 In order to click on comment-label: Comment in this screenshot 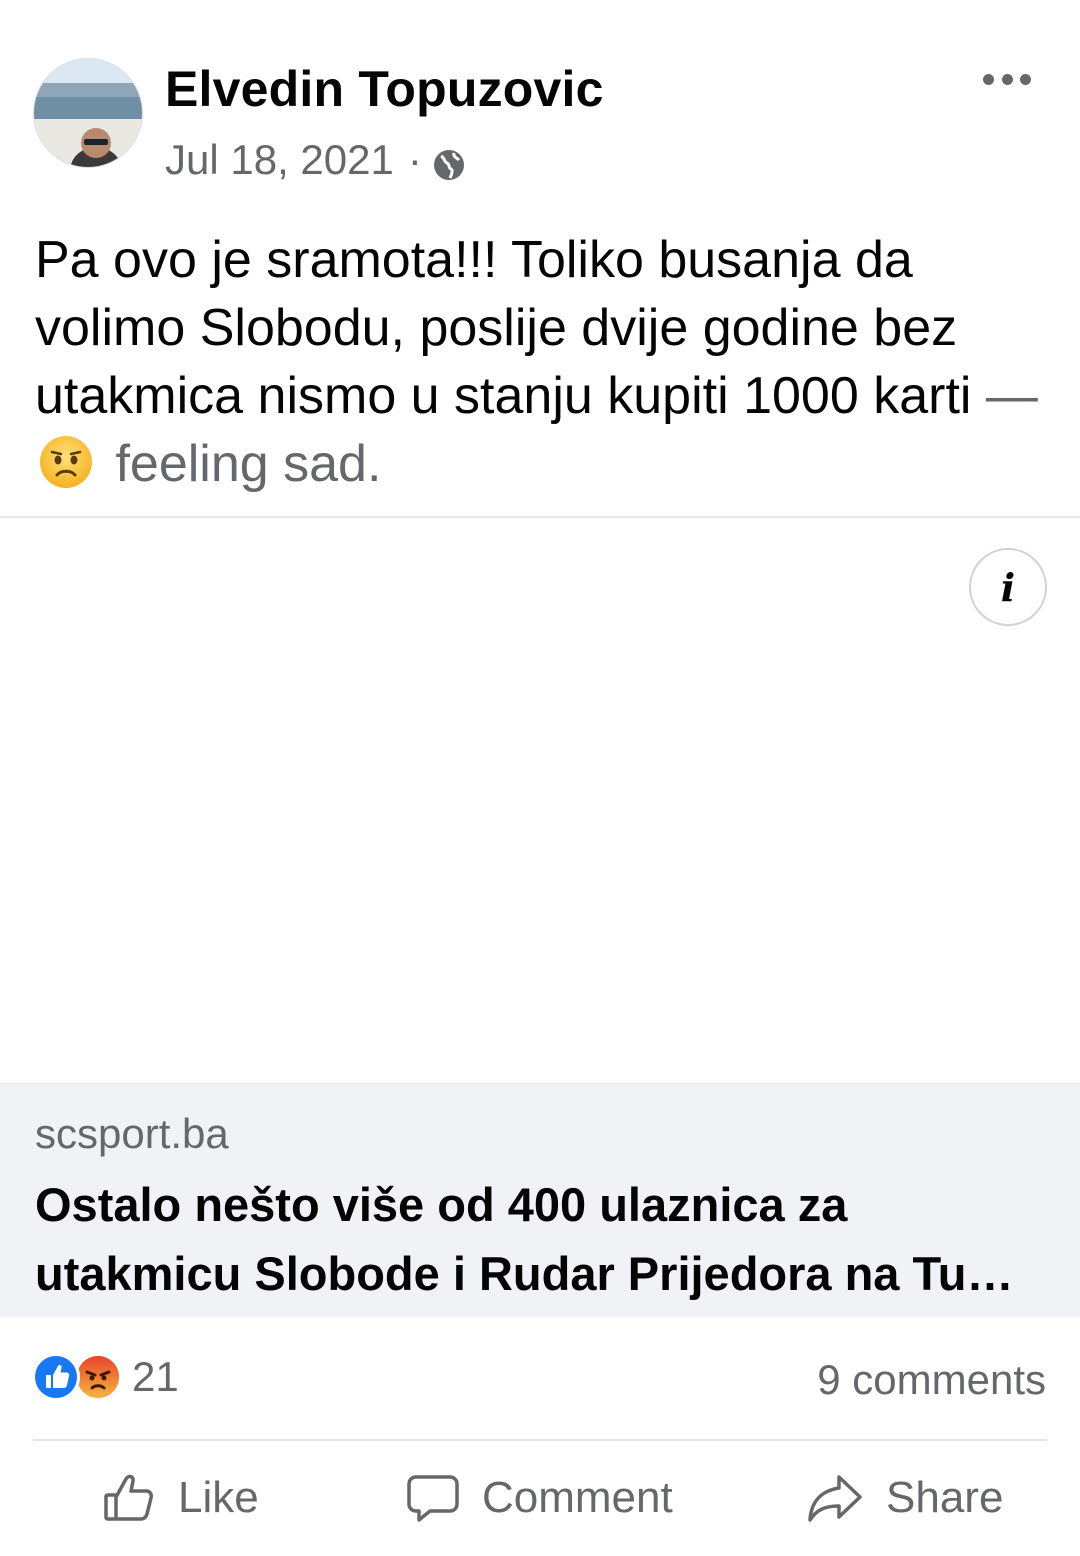, I will do `click(577, 1497)`.